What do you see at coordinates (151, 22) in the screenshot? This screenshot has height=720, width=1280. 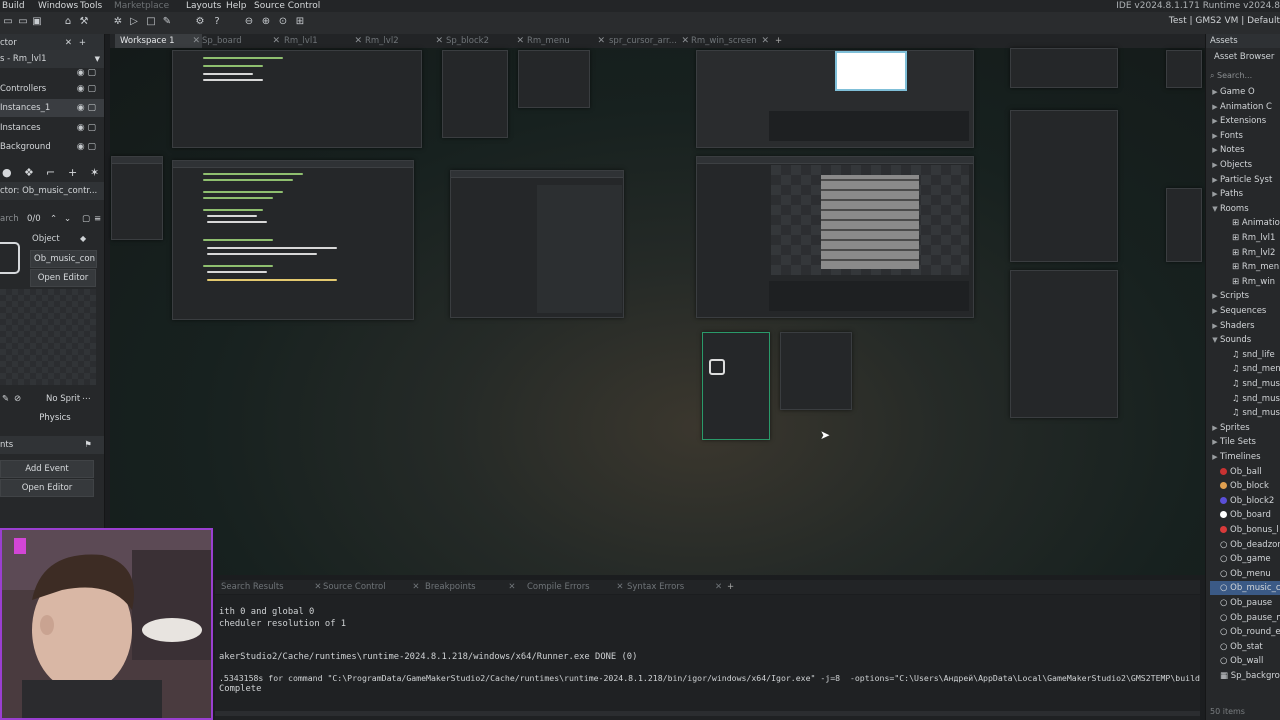 I see `stop-icon: □` at bounding box center [151, 22].